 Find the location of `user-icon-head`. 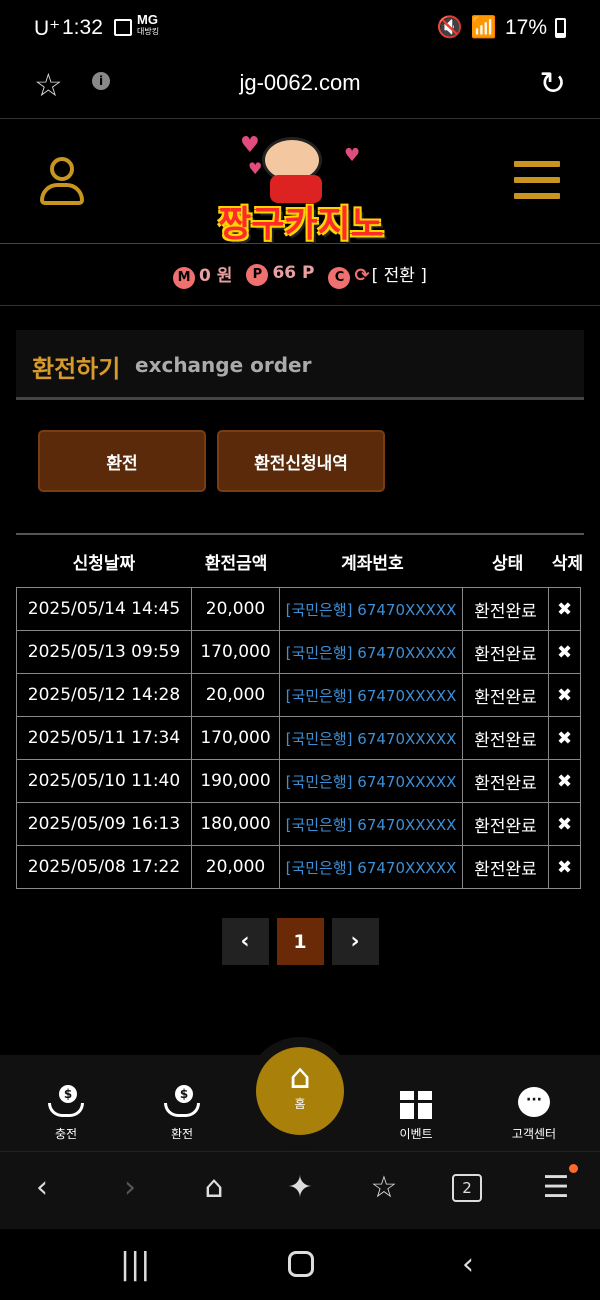

user-icon-head is located at coordinates (62, 169).